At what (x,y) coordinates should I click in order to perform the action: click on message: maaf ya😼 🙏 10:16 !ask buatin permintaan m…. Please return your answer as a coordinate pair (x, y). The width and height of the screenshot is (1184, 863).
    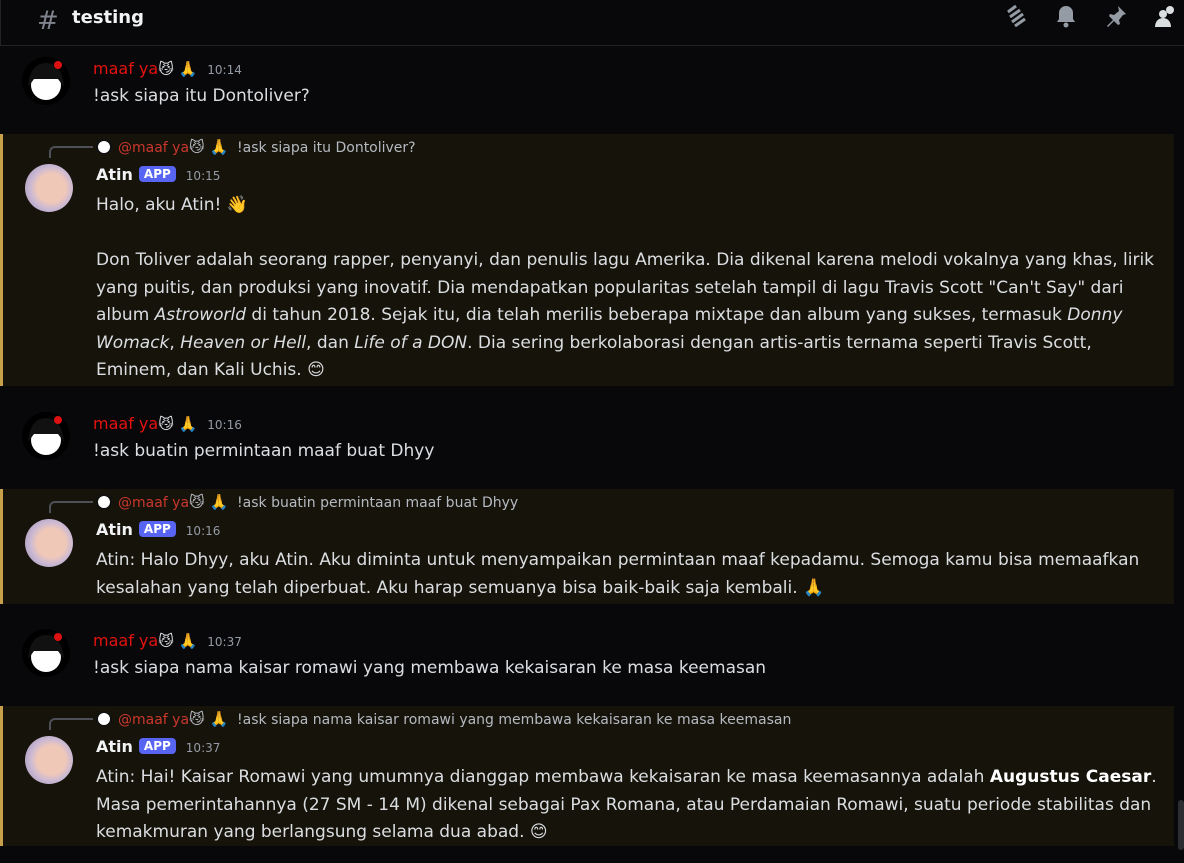
    Looking at the image, I should click on (587, 442).